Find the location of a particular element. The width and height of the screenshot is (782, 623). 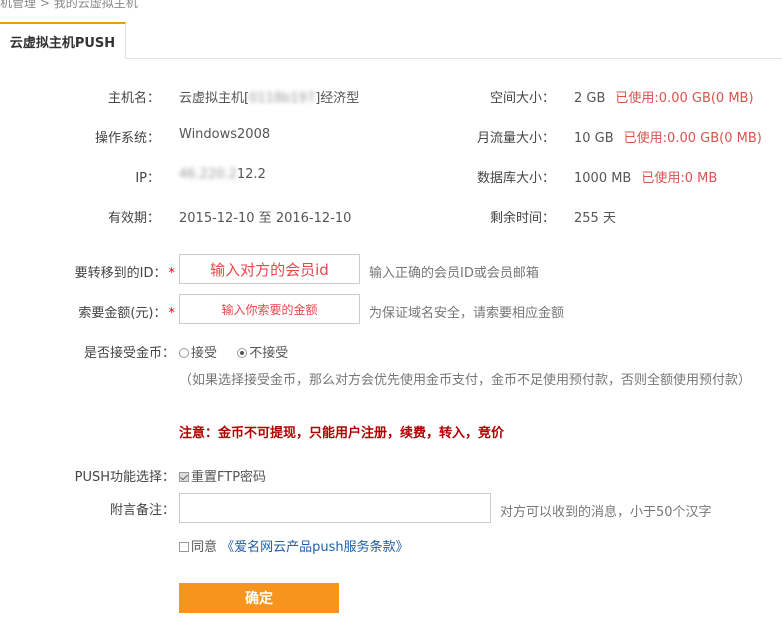

ip-label: IP： is located at coordinates (147, 178).